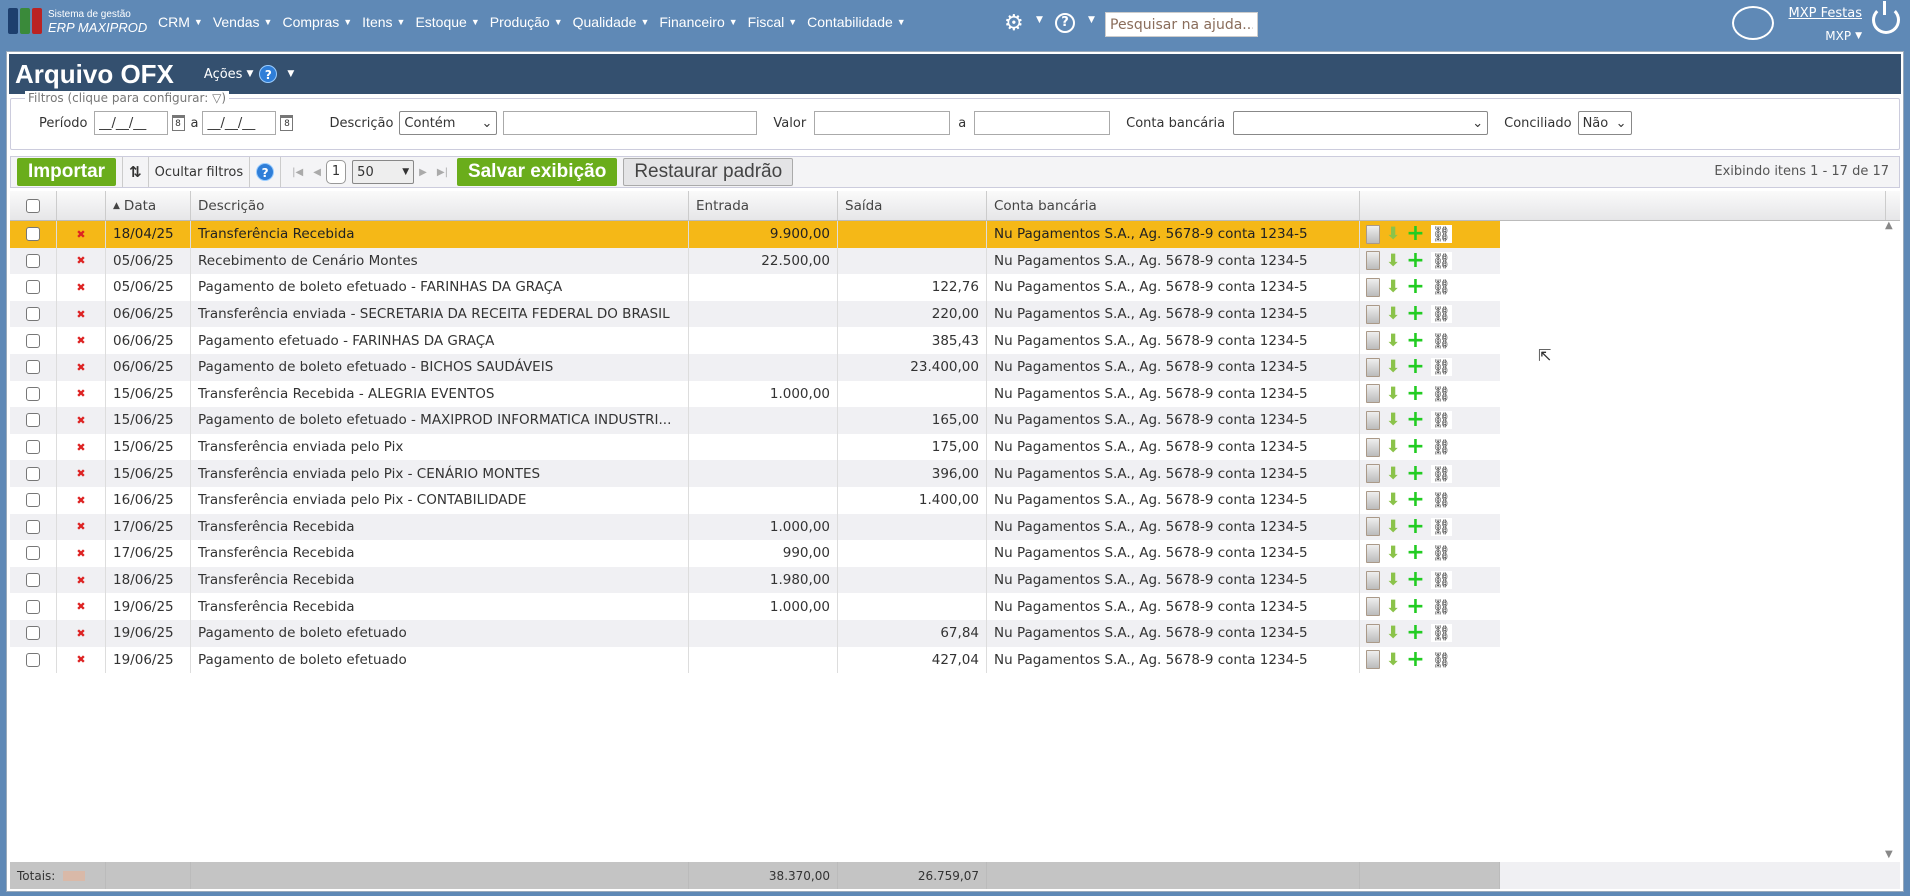  Describe the element at coordinates (148, 205) in the screenshot. I see `header-date: ▲ Data` at that location.